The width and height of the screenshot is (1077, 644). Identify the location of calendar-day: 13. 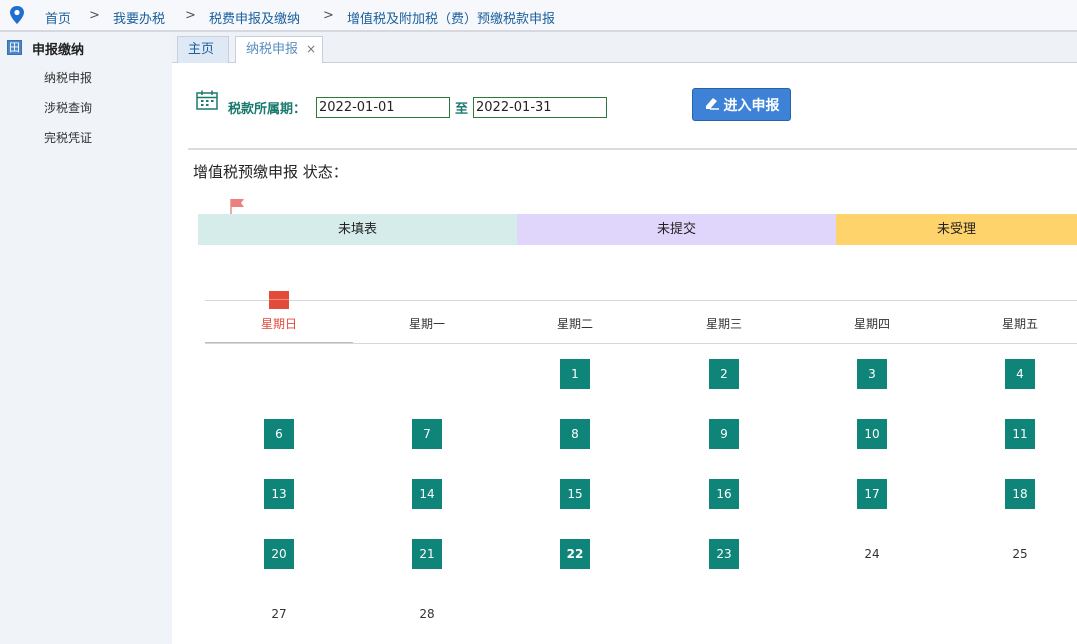
(279, 494).